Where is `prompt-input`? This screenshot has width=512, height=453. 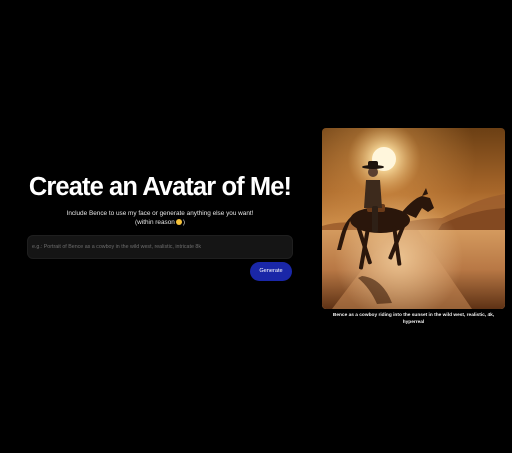
prompt-input is located at coordinates (160, 247).